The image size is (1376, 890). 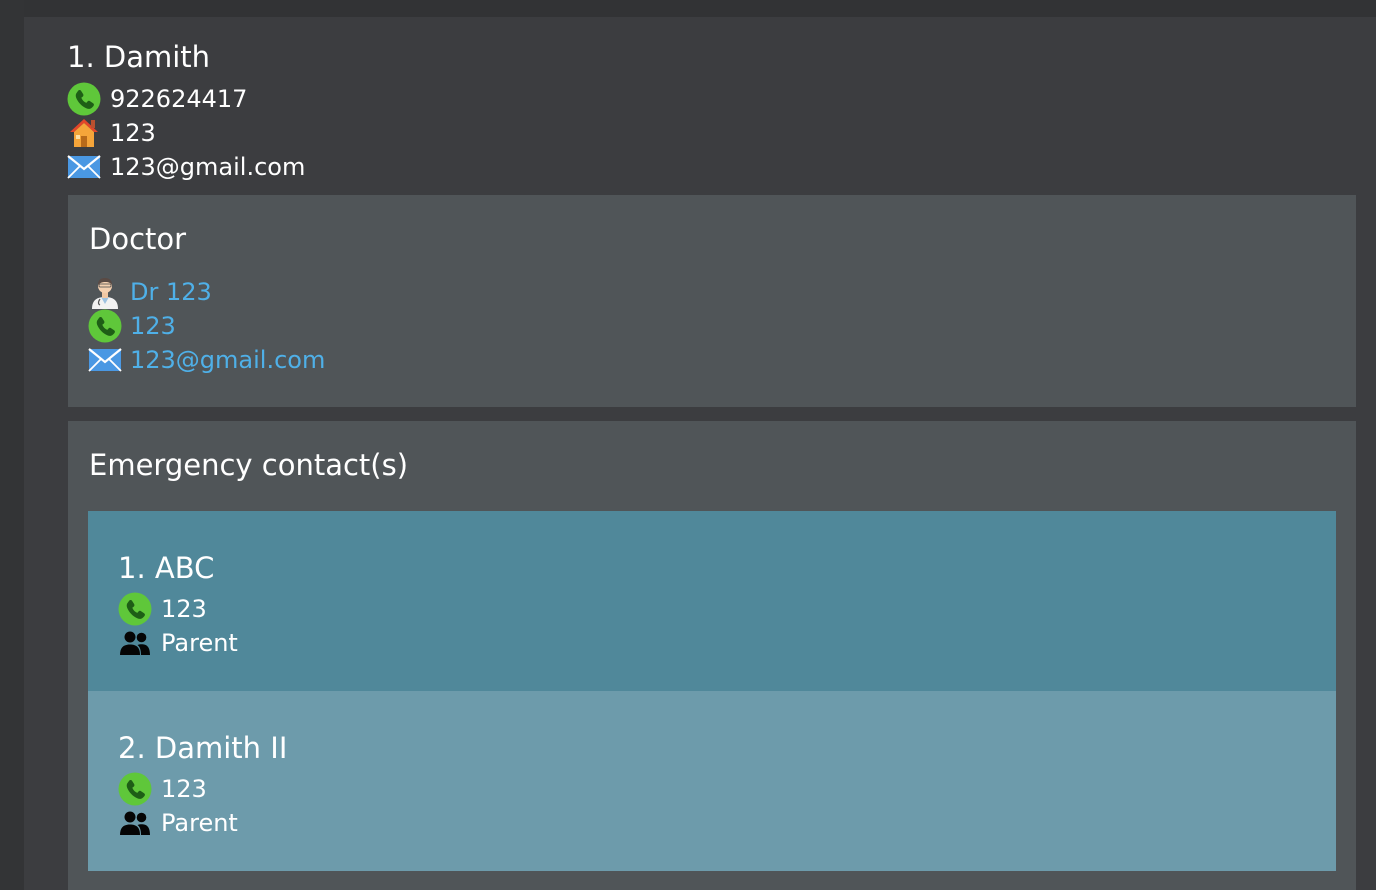 What do you see at coordinates (166, 568) in the screenshot?
I see `emergency-contact-name: 1. ABC` at bounding box center [166, 568].